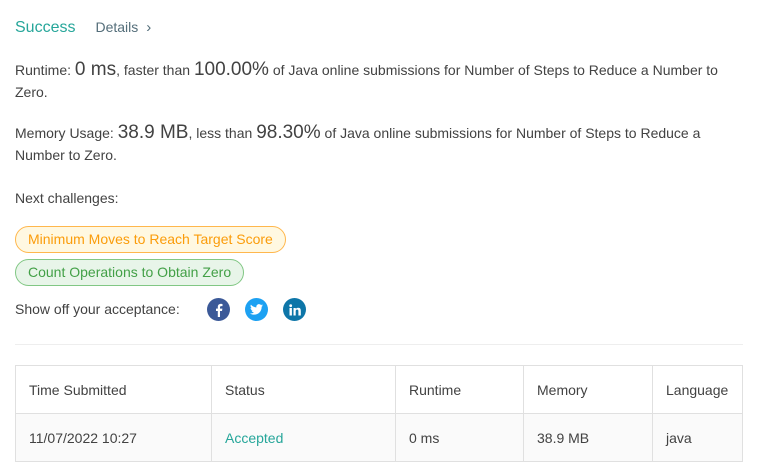  Describe the element at coordinates (459, 389) in the screenshot. I see `column-header-runtime: Runtime` at that location.